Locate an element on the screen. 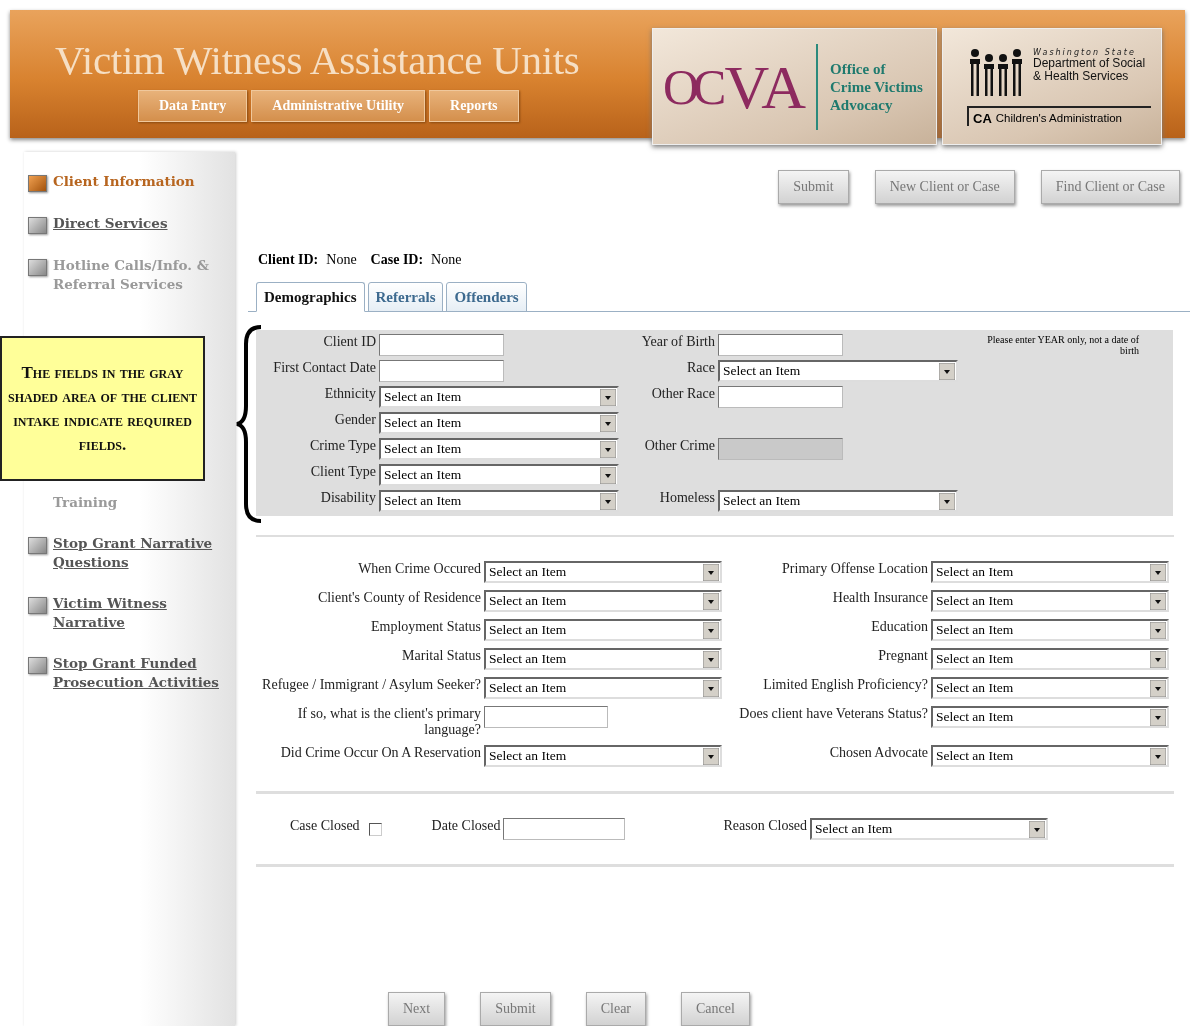 This screenshot has height=1026, width=1190. field-label: Chosen Advocate is located at coordinates (878, 754).